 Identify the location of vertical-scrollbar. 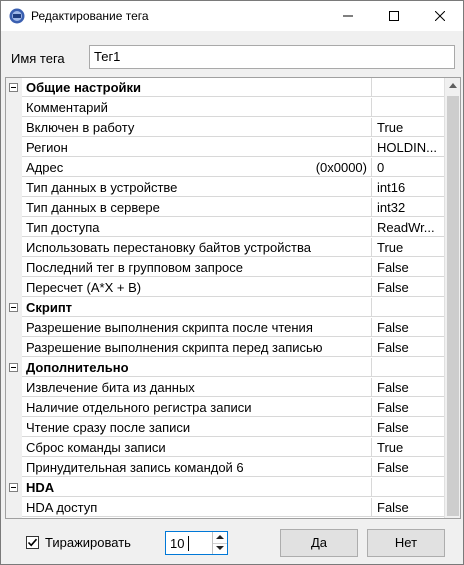
(452, 298).